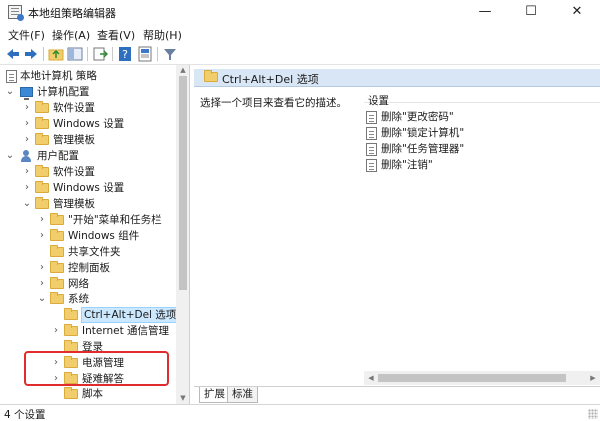  What do you see at coordinates (11, 76) in the screenshot?
I see `policy-doc-icon` at bounding box center [11, 76].